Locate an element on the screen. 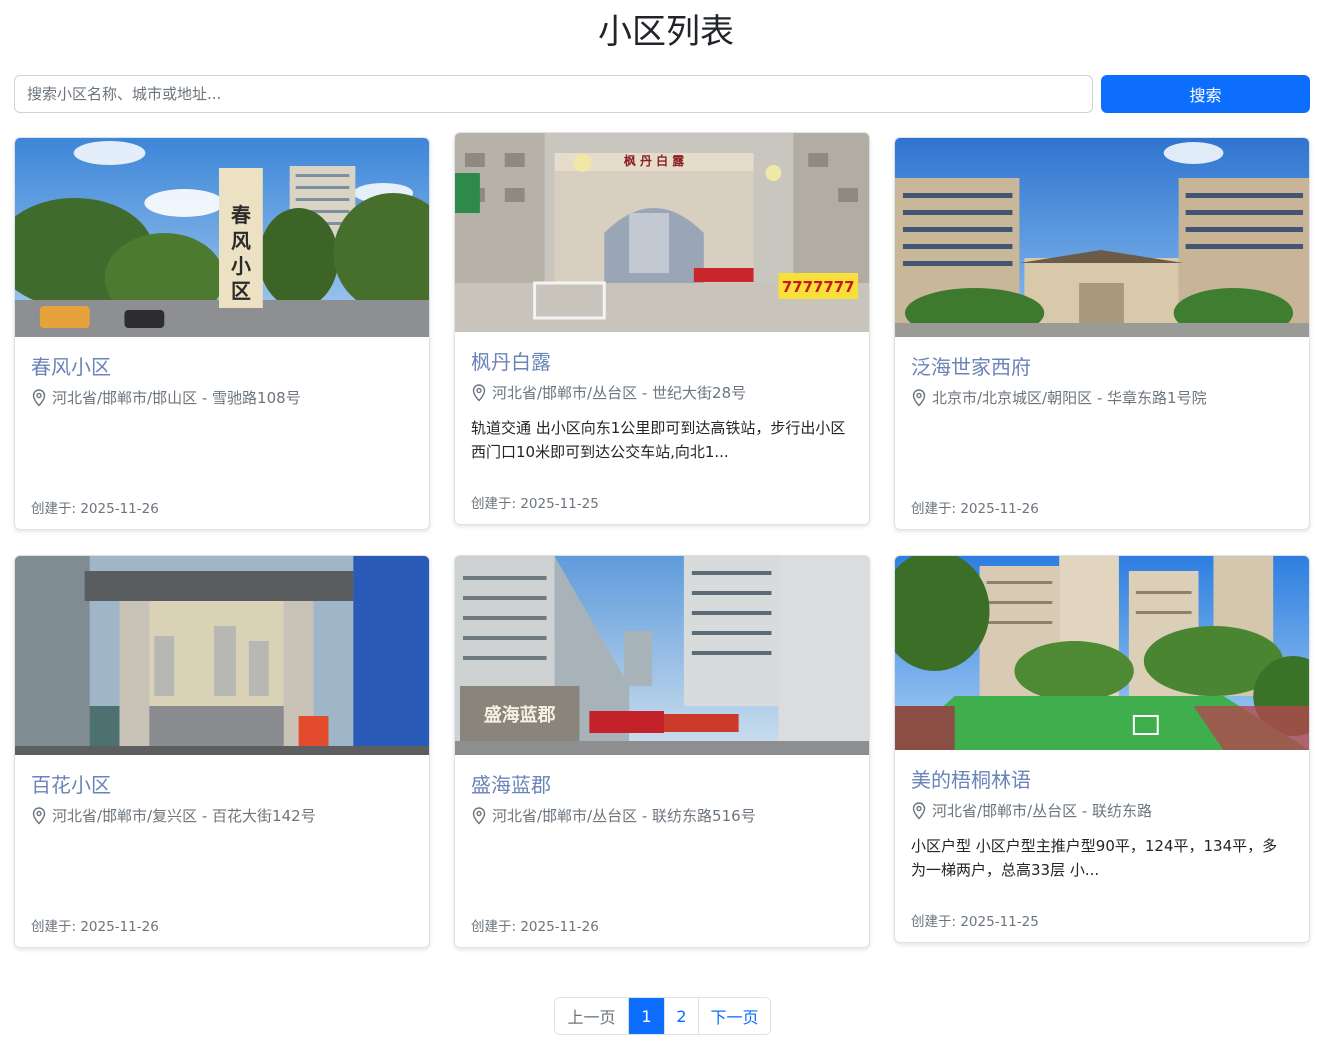 This screenshot has width=1332, height=1044. community-address-text: 河北省/邯郸市/复兴区 - 百花大街142号 is located at coordinates (184, 816).